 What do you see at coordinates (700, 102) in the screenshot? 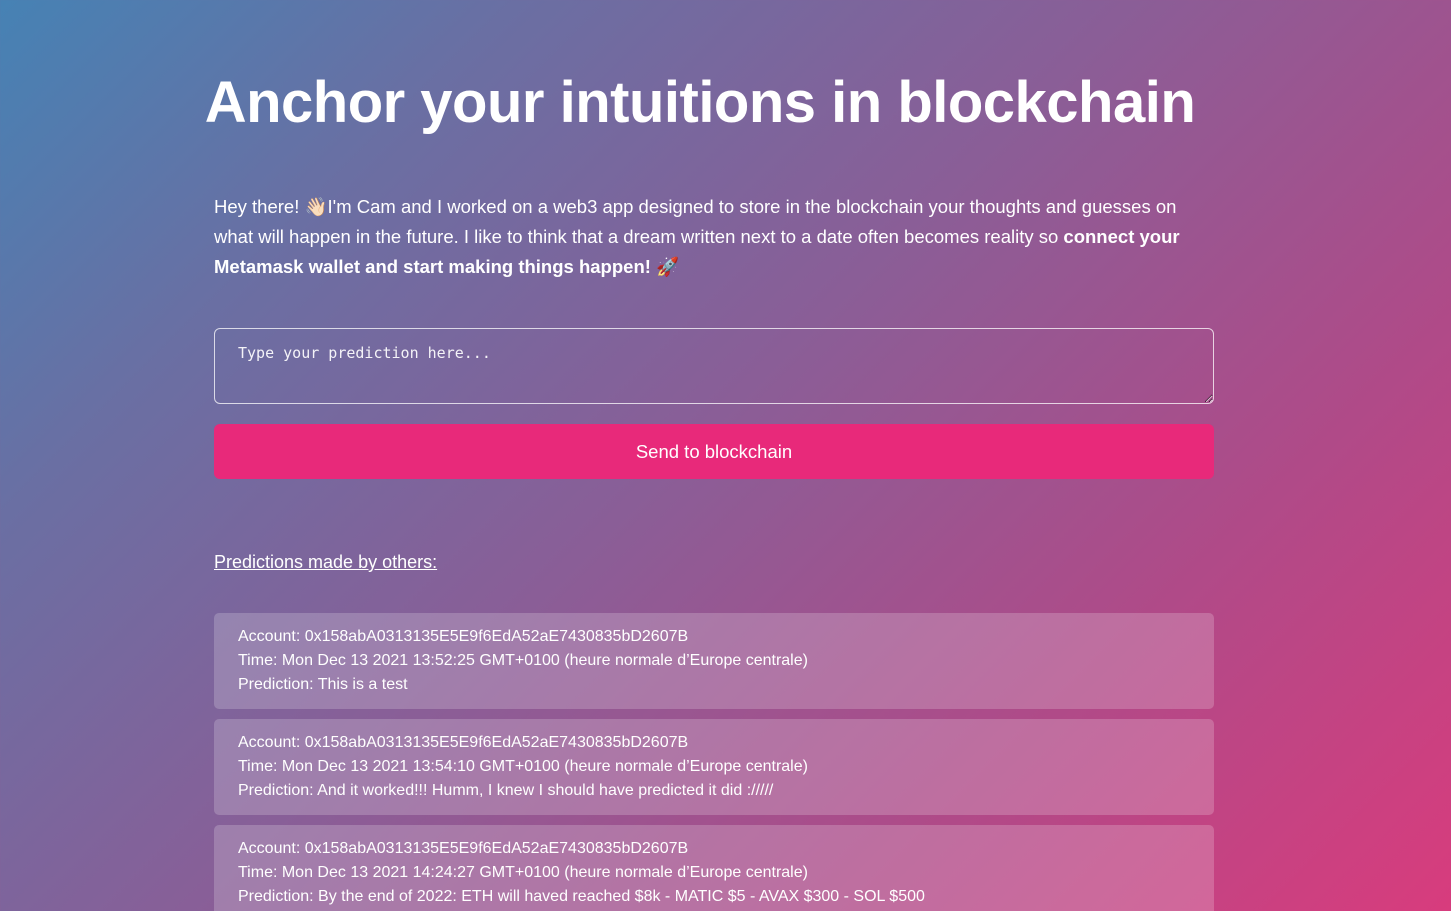
I see `page-title: Anchor your intuitions in blockchain` at bounding box center [700, 102].